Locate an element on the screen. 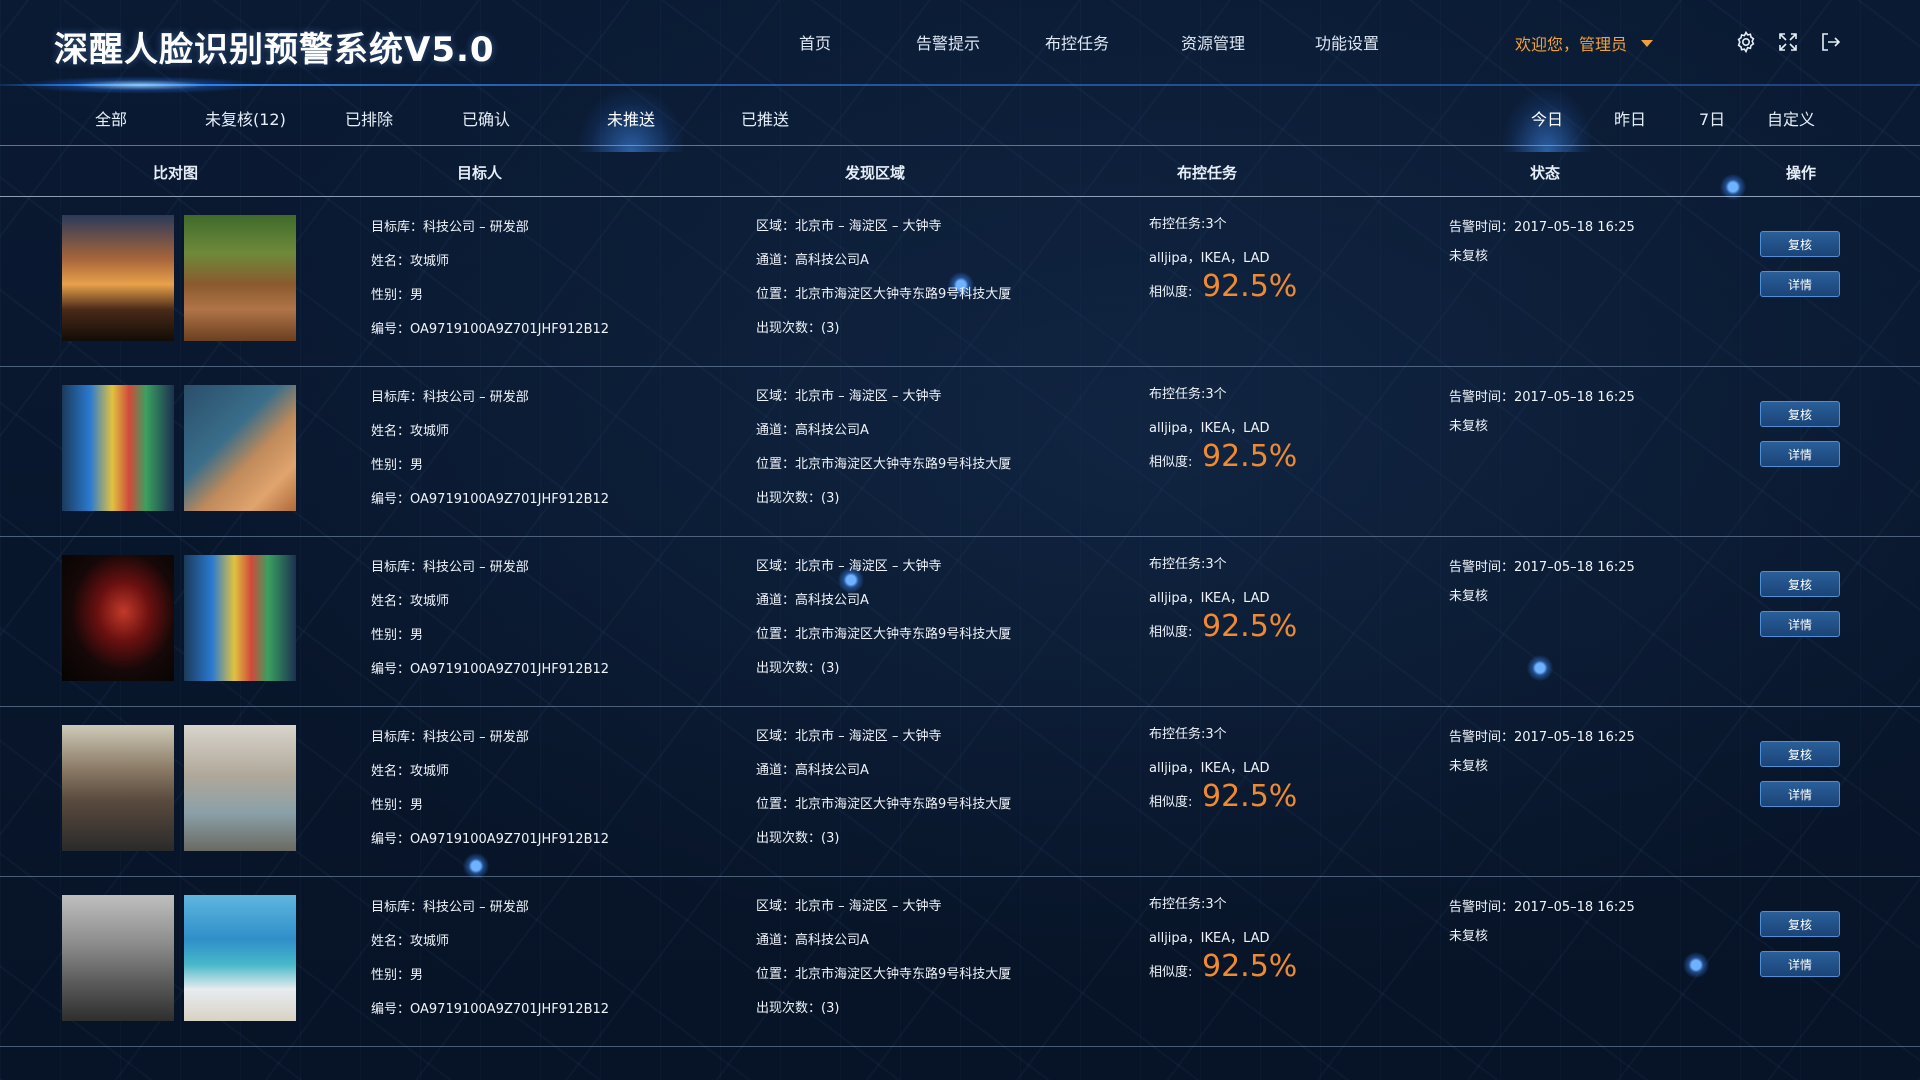  welcome-text: 欢迎您，管理员 is located at coordinates (1571, 44).